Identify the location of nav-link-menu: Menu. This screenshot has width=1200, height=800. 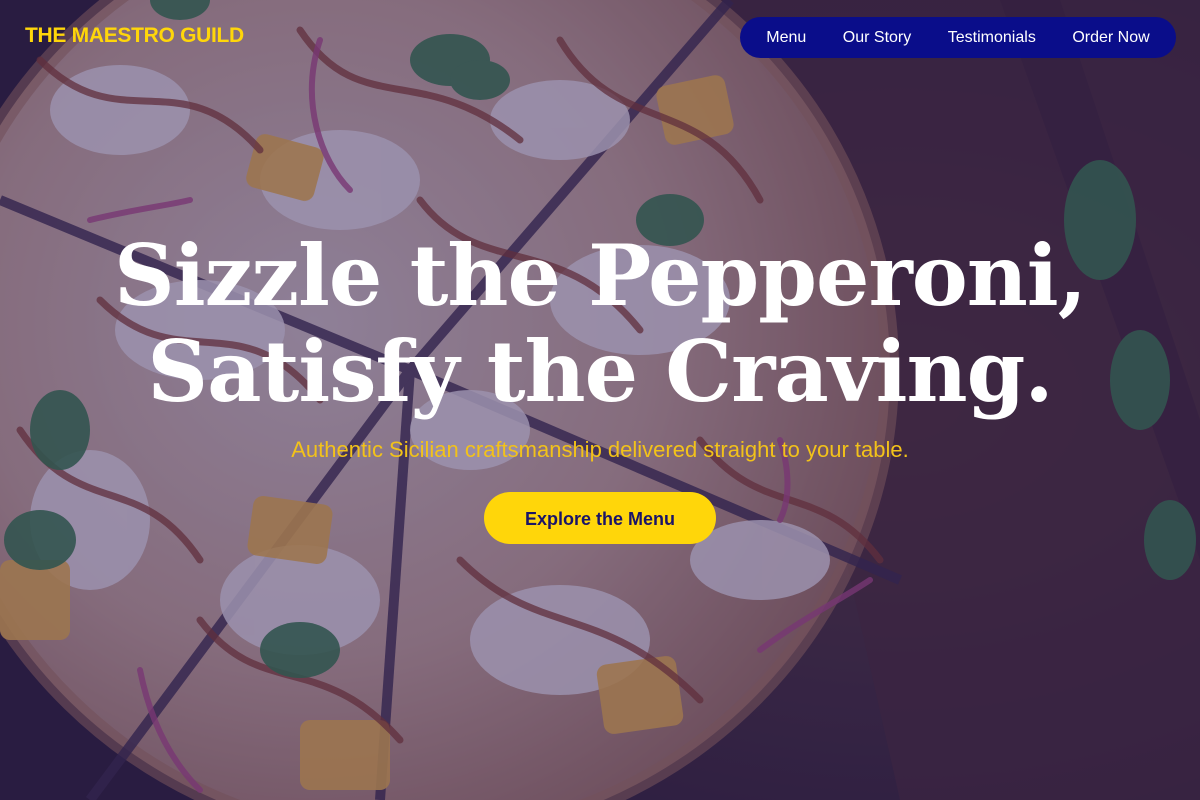
(786, 38).